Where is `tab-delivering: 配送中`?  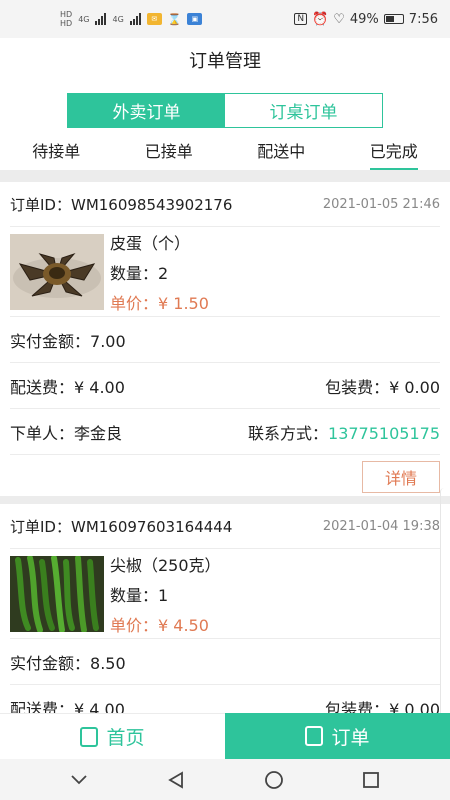
tab-delivering: 配送中 is located at coordinates (281, 150).